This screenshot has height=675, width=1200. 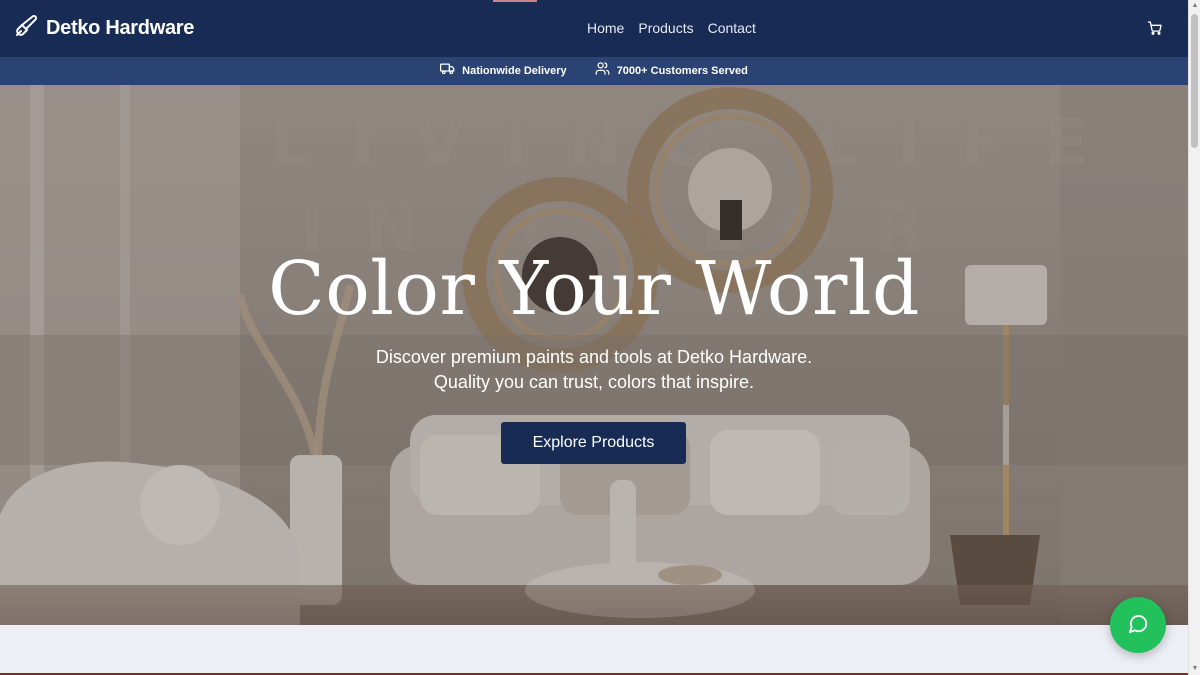 I want to click on nav-link-products: Products, so click(x=665, y=28).